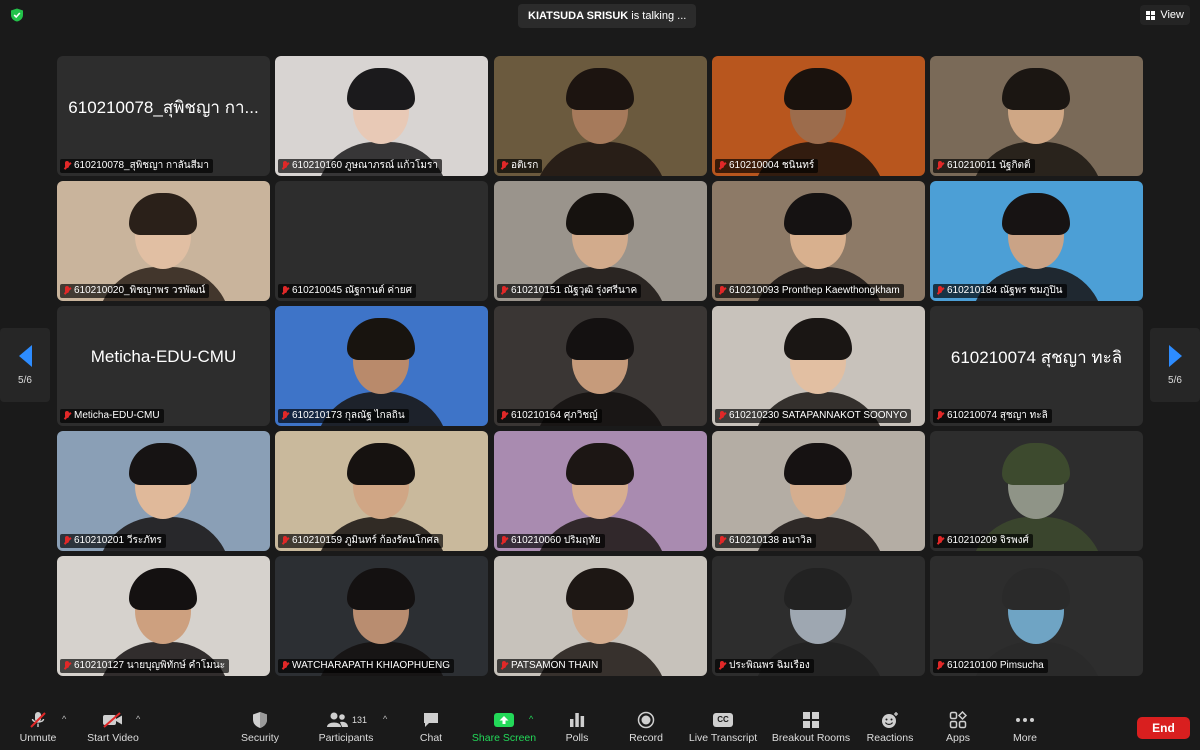 Image resolution: width=1200 pixels, height=750 pixels. What do you see at coordinates (600, 366) in the screenshot?
I see `participant-tile: 610210164 ศุภวิชญ์` at bounding box center [600, 366].